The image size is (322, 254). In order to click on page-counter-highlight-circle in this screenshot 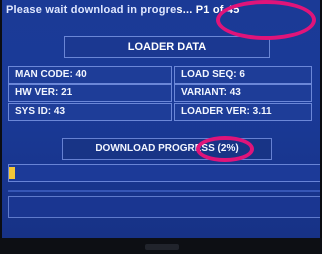, I will do `click(266, 20)`.